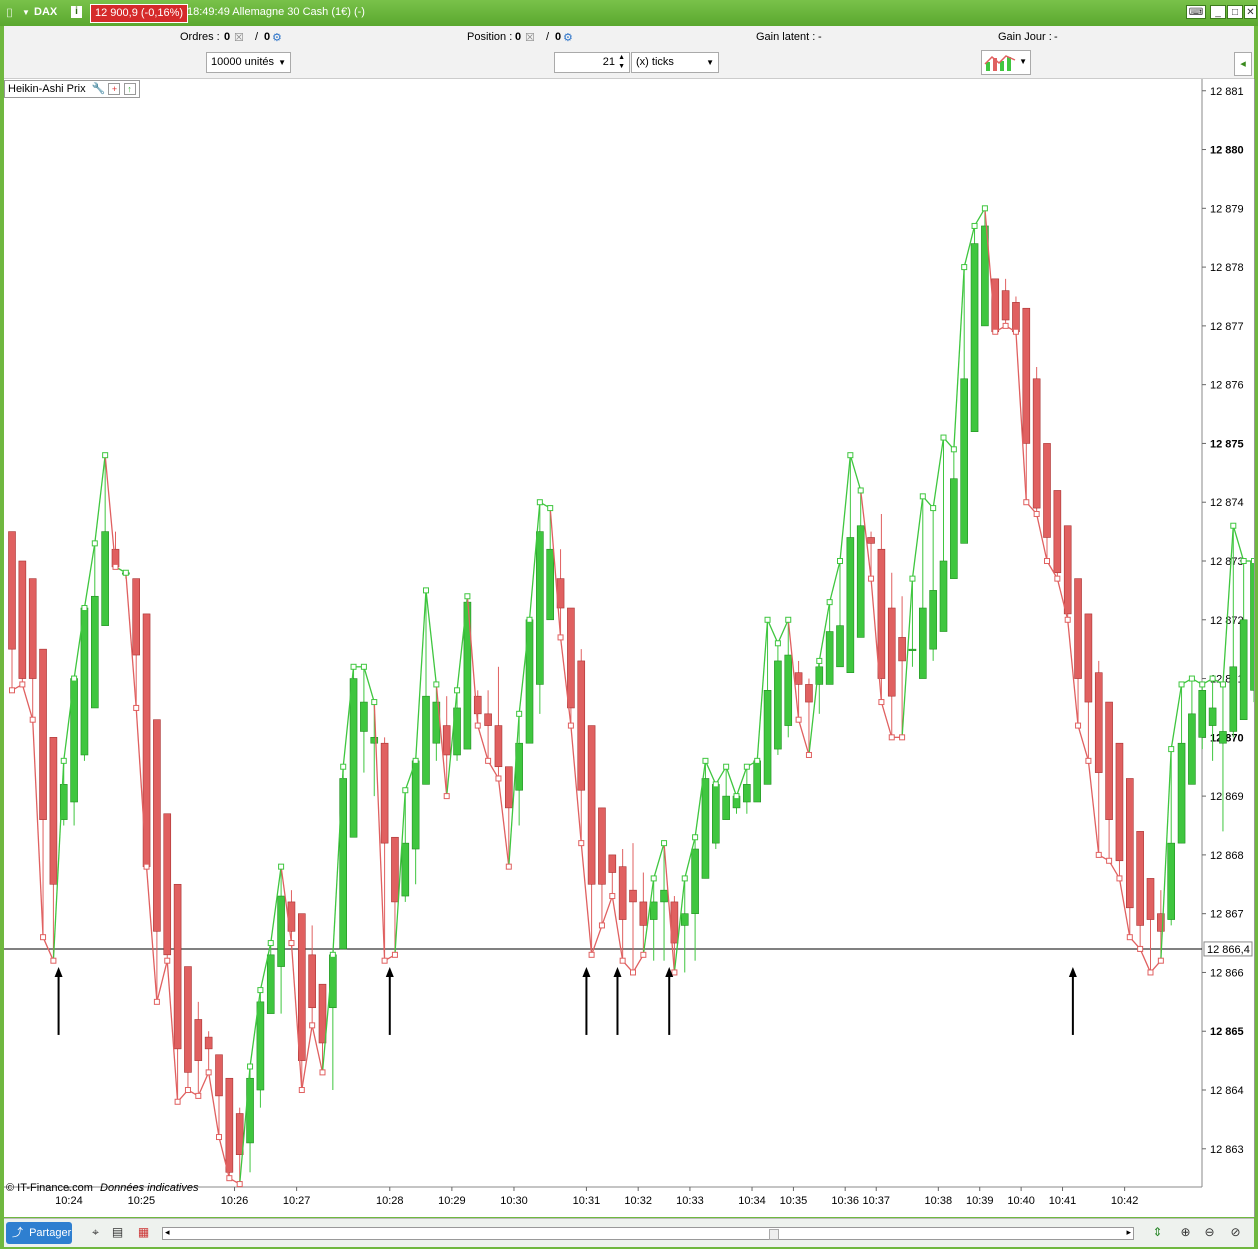 The width and height of the screenshot is (1258, 1249). I want to click on x-tick-label: 10:38, so click(939, 1201).